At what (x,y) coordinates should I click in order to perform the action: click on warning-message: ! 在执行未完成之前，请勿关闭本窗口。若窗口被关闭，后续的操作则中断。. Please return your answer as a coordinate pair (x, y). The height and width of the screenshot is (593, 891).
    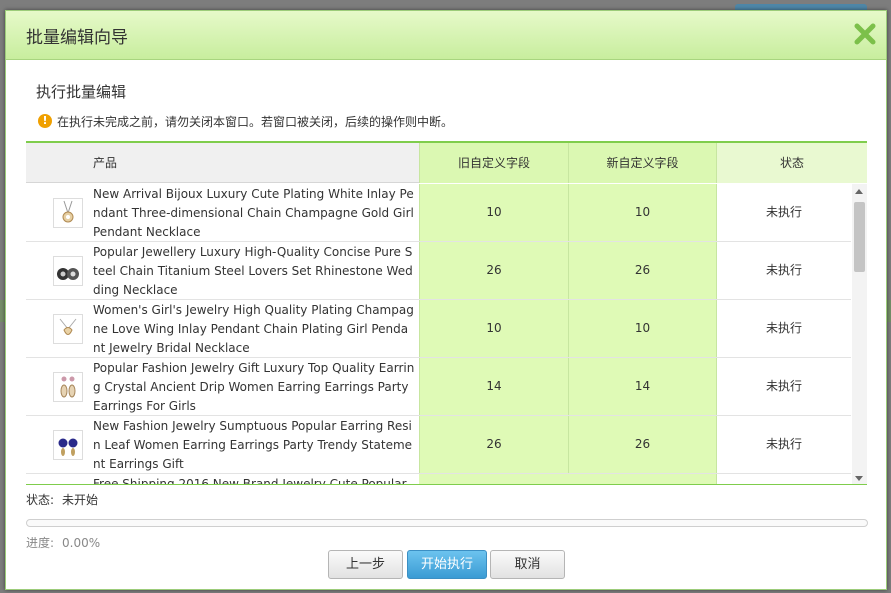
    Looking at the image, I should click on (245, 121).